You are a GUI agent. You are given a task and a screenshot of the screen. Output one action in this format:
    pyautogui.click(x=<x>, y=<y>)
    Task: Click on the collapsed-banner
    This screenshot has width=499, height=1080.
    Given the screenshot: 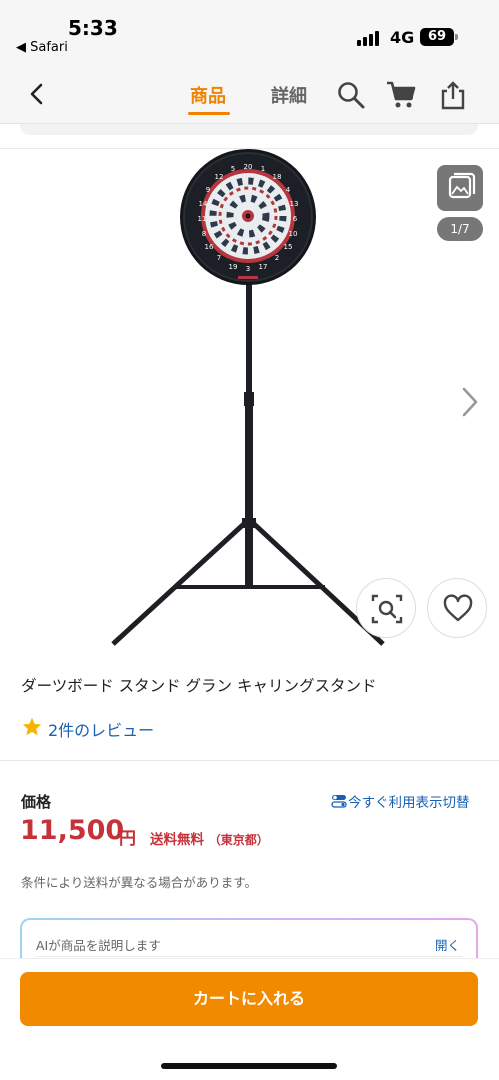 What is the action you would take?
    pyautogui.click(x=249, y=129)
    